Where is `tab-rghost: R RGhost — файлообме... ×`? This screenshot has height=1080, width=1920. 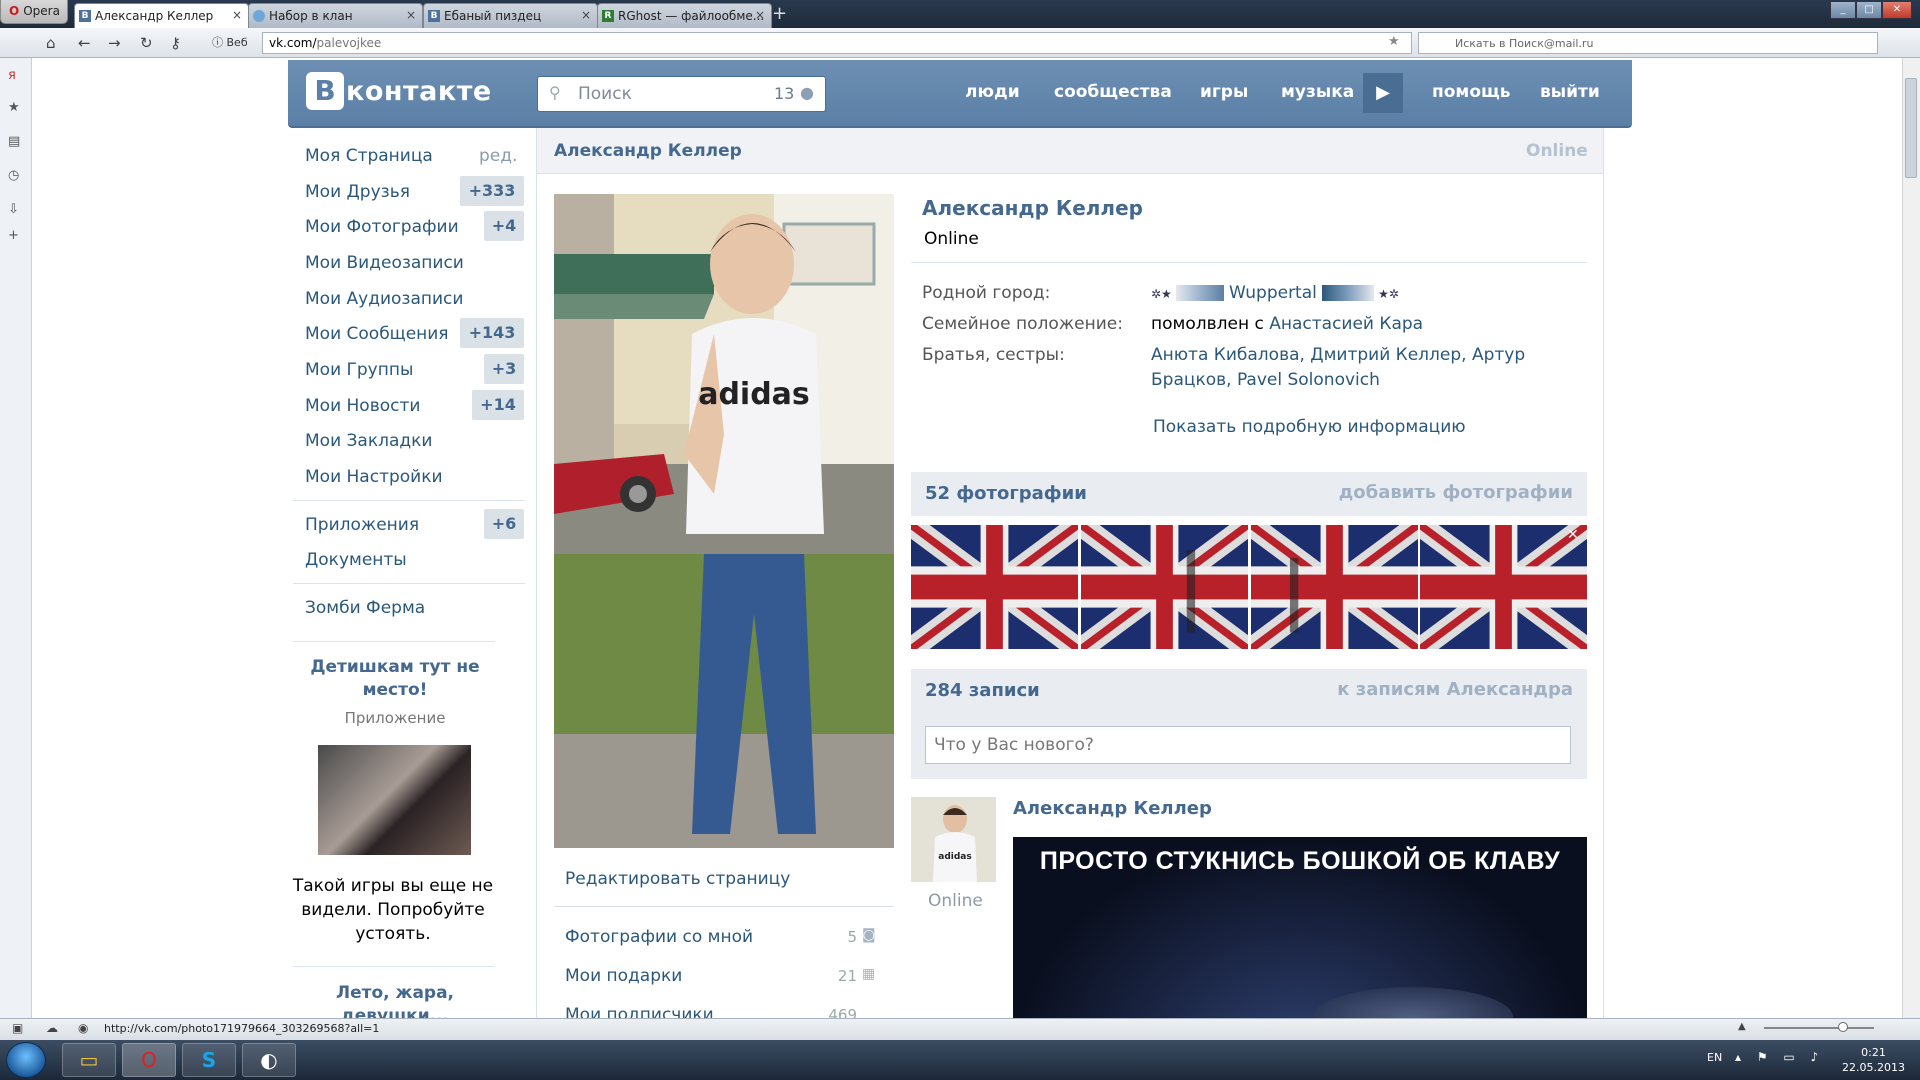 tab-rghost: R RGhost — файлообме... × is located at coordinates (684, 15).